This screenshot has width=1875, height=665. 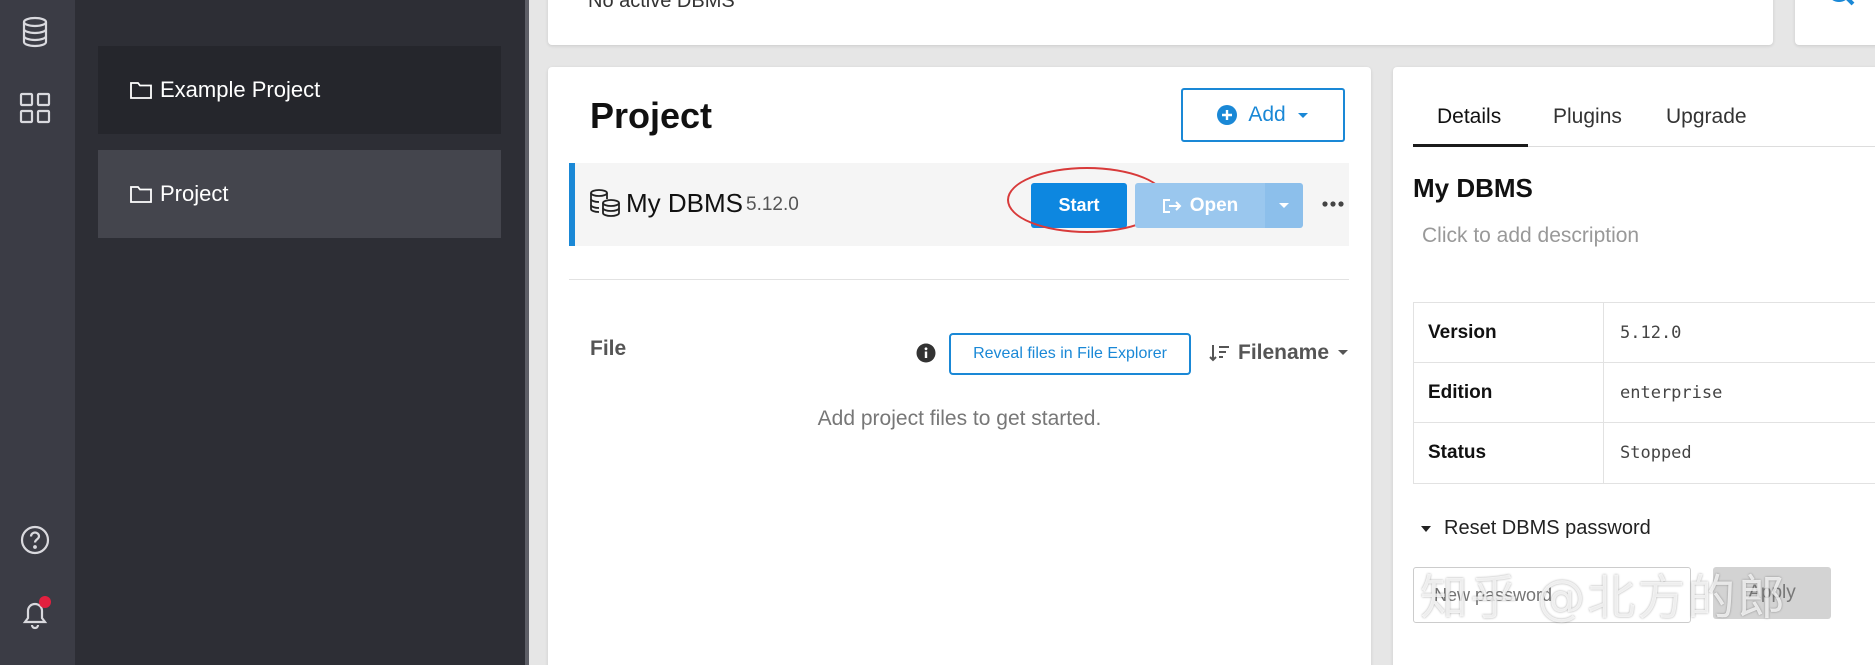 What do you see at coordinates (1070, 354) in the screenshot?
I see `reveal-files-button: Reveal files in File Explorer` at bounding box center [1070, 354].